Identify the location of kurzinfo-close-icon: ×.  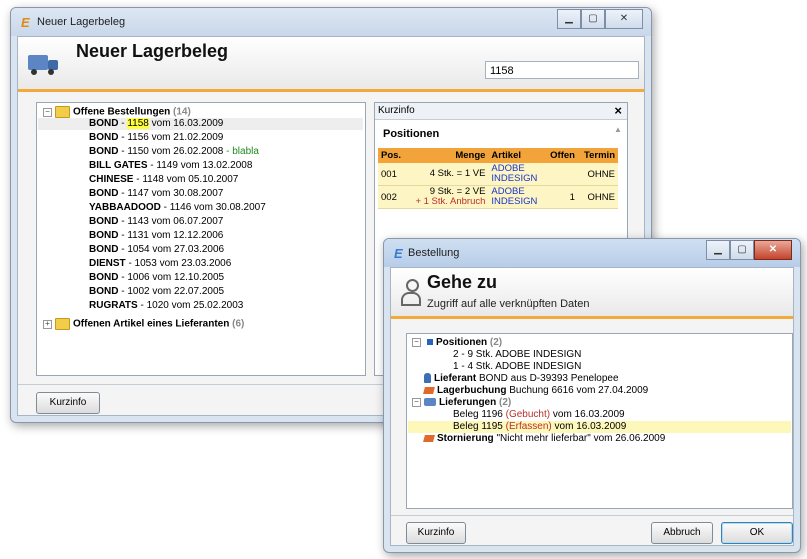
(618, 110).